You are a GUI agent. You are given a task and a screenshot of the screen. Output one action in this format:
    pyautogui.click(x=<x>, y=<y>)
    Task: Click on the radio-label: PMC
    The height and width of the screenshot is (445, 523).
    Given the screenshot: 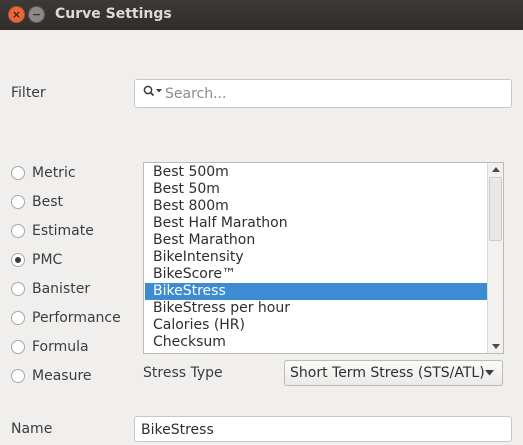 What is the action you would take?
    pyautogui.click(x=47, y=260)
    